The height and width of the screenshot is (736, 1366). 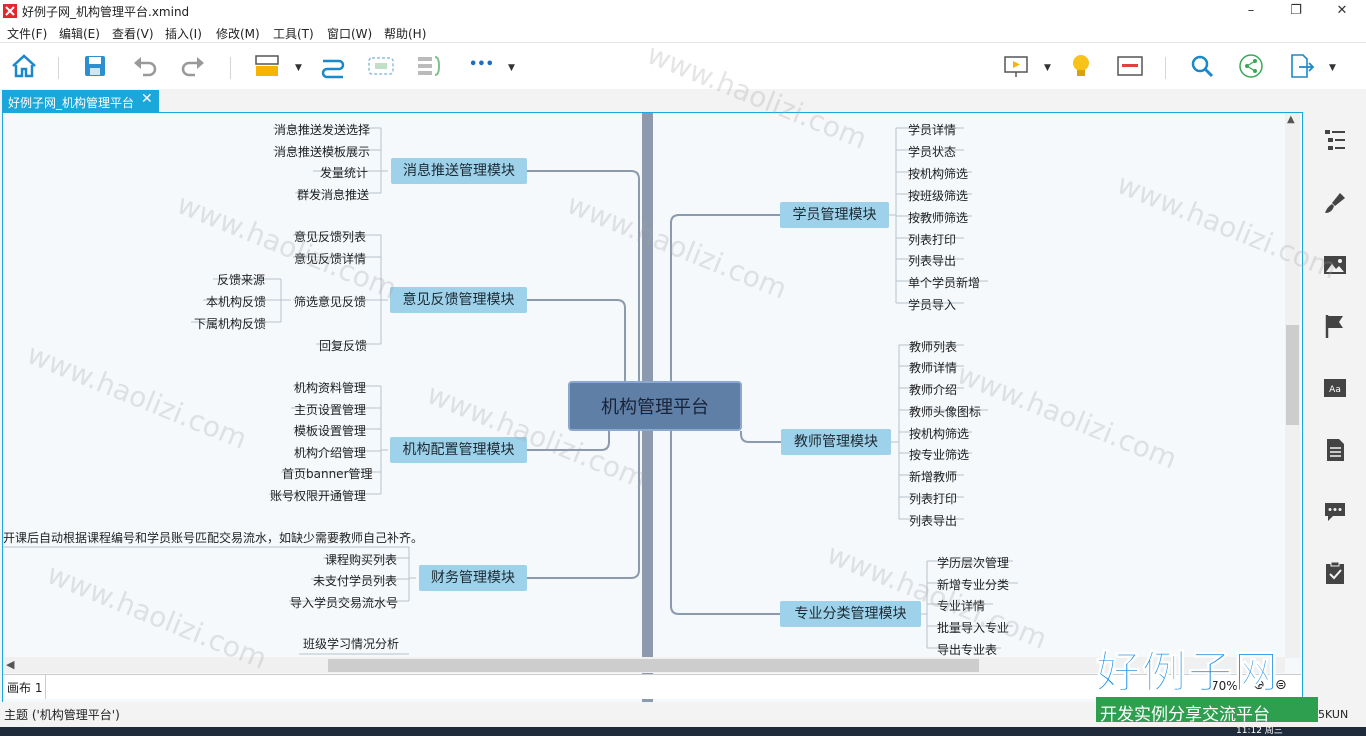 I want to click on subtopic: 筛选意见反馈, so click(x=330, y=301).